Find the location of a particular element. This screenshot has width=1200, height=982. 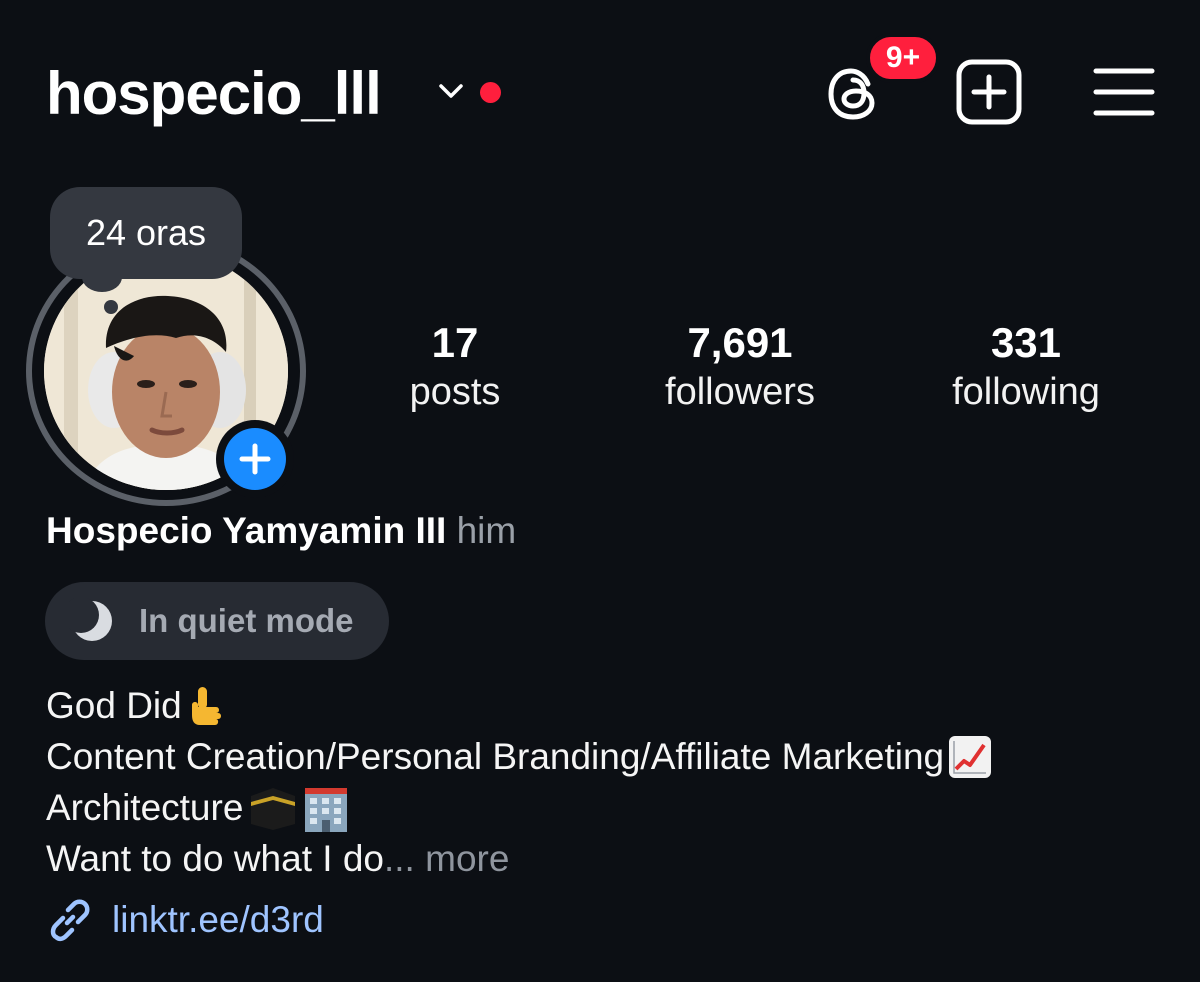

bio-line-3: Architecture is located at coordinates (519, 807).